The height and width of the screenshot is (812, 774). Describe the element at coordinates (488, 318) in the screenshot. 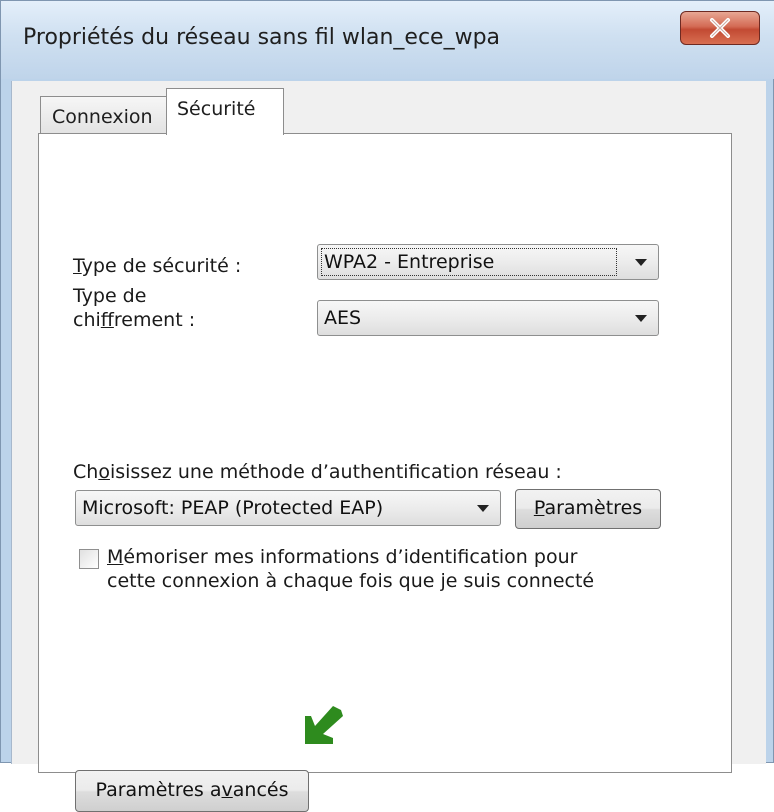

I see `cipher-type-select: AES` at that location.